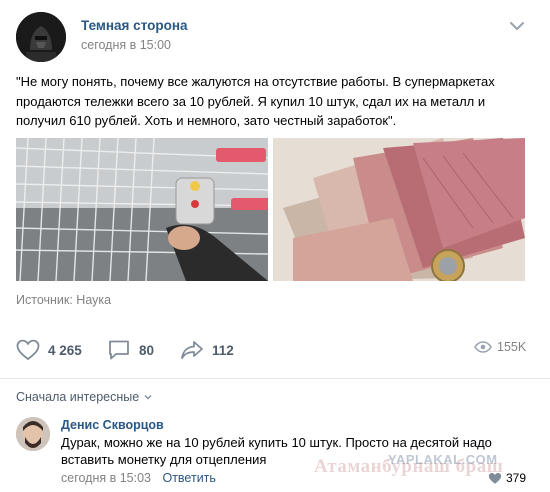 Image resolution: width=550 pixels, height=492 pixels. What do you see at coordinates (223, 350) in the screenshot?
I see `share-count: 112` at bounding box center [223, 350].